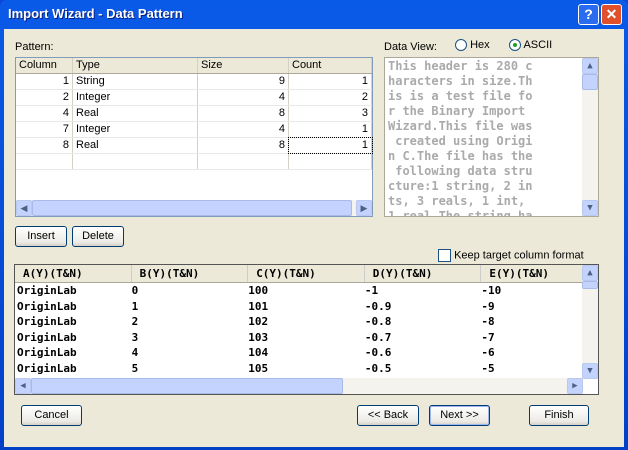 The height and width of the screenshot is (450, 628). Describe the element at coordinates (243, 65) in the screenshot. I see `column-header-size: Size` at that location.